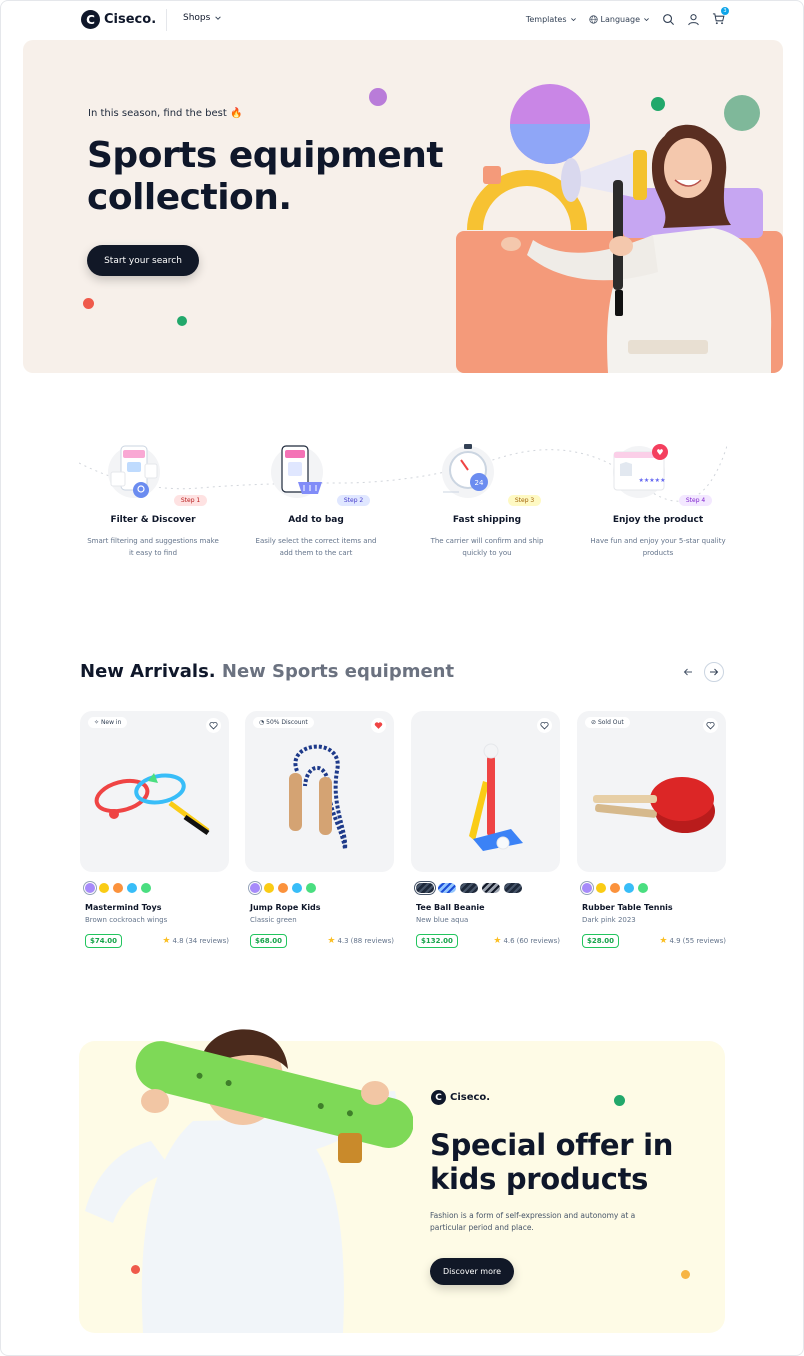 The image size is (804, 1356). Describe the element at coordinates (593, 19) in the screenshot. I see `globe-icon` at that location.